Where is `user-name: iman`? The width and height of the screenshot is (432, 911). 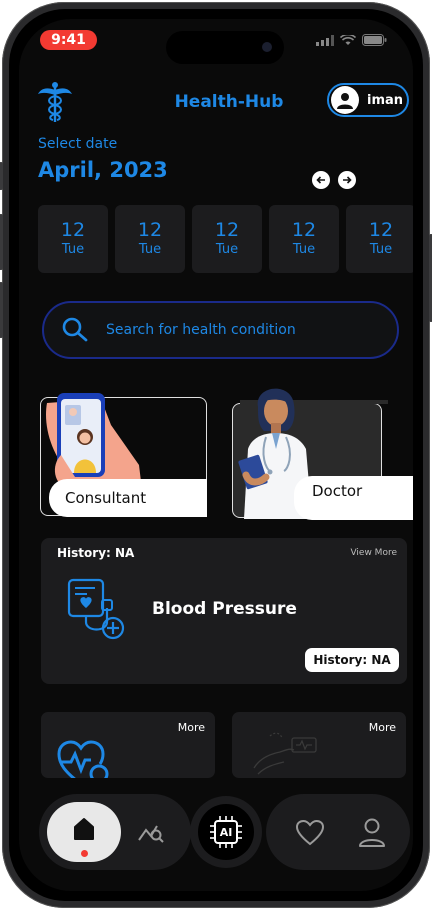 user-name: iman is located at coordinates (385, 100).